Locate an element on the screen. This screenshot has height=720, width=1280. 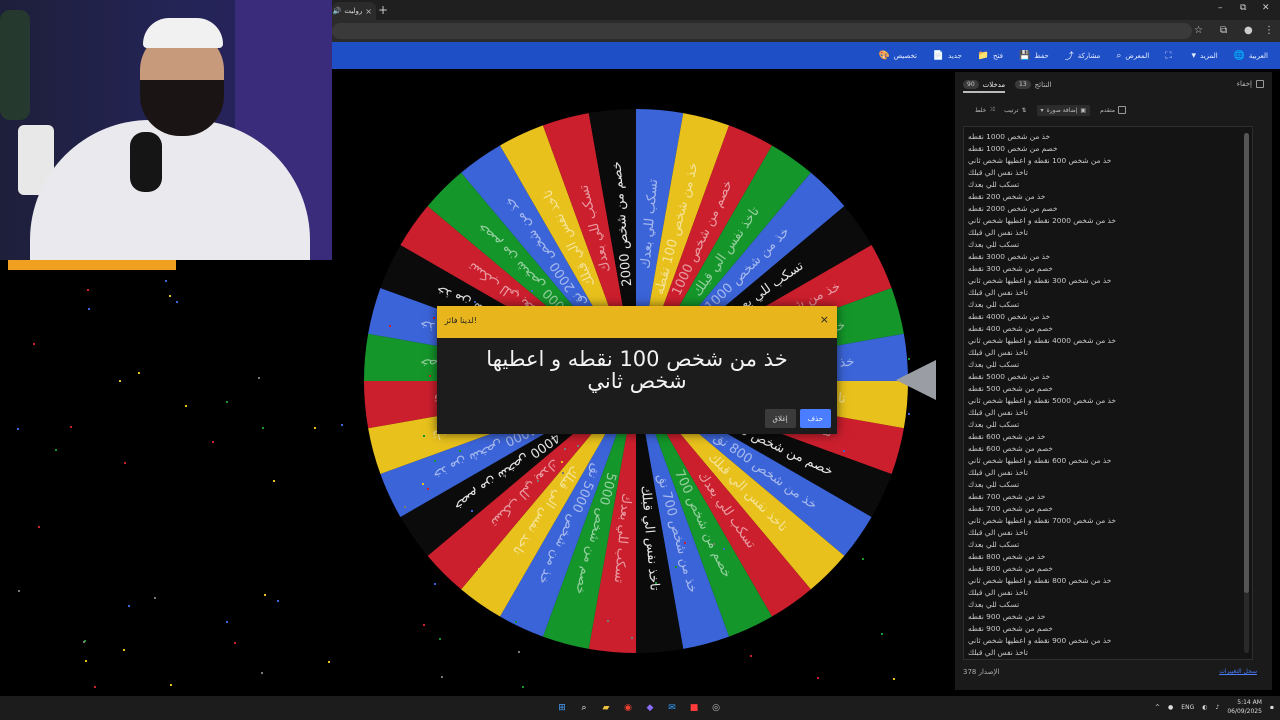
shuffle-button: خلط ⤨ is located at coordinates (984, 110).